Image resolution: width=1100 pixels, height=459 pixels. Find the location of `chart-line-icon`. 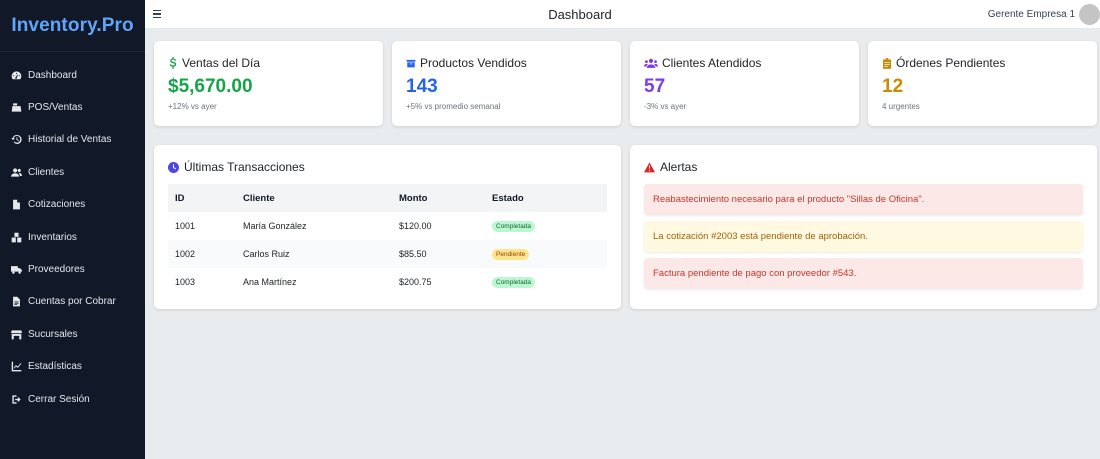

chart-line-icon is located at coordinates (16, 367).